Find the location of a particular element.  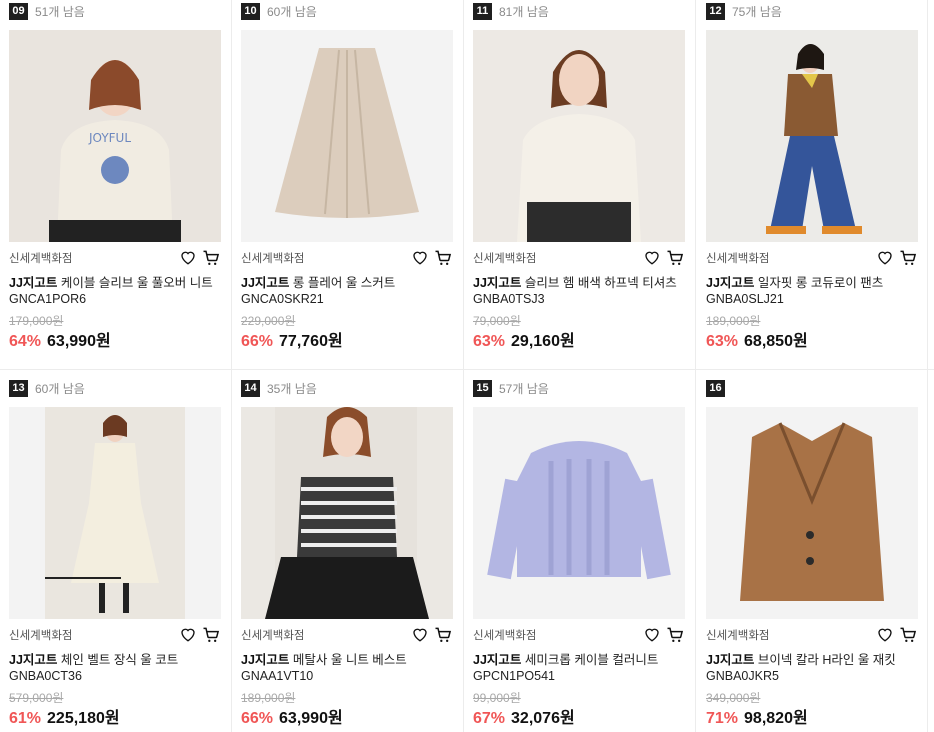

beige-skirt-illustration is located at coordinates (347, 136).